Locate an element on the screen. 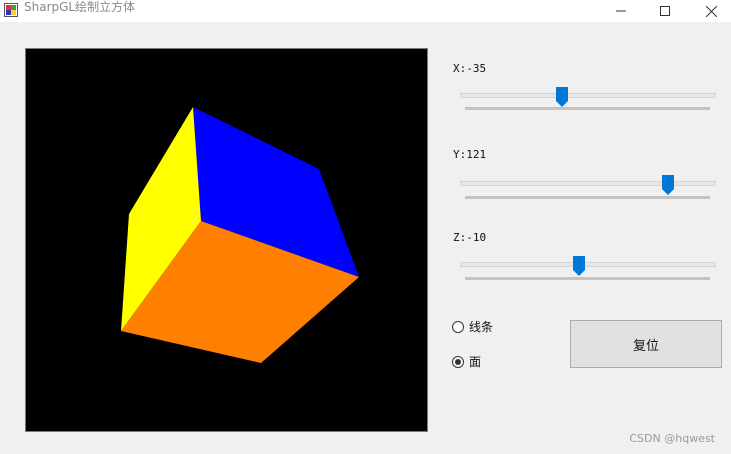  close-icon is located at coordinates (711, 11).